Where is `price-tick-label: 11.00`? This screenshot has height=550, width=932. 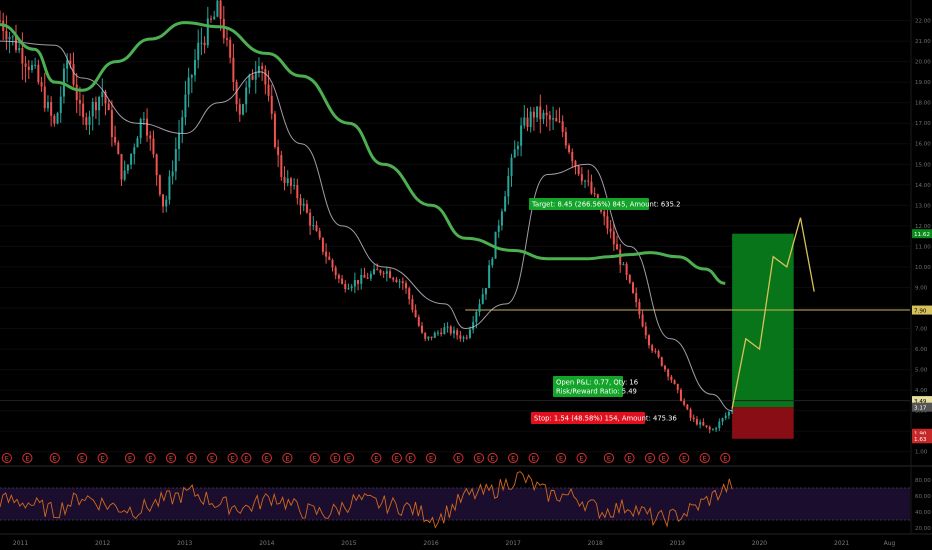 price-tick-label: 11.00 is located at coordinates (923, 247).